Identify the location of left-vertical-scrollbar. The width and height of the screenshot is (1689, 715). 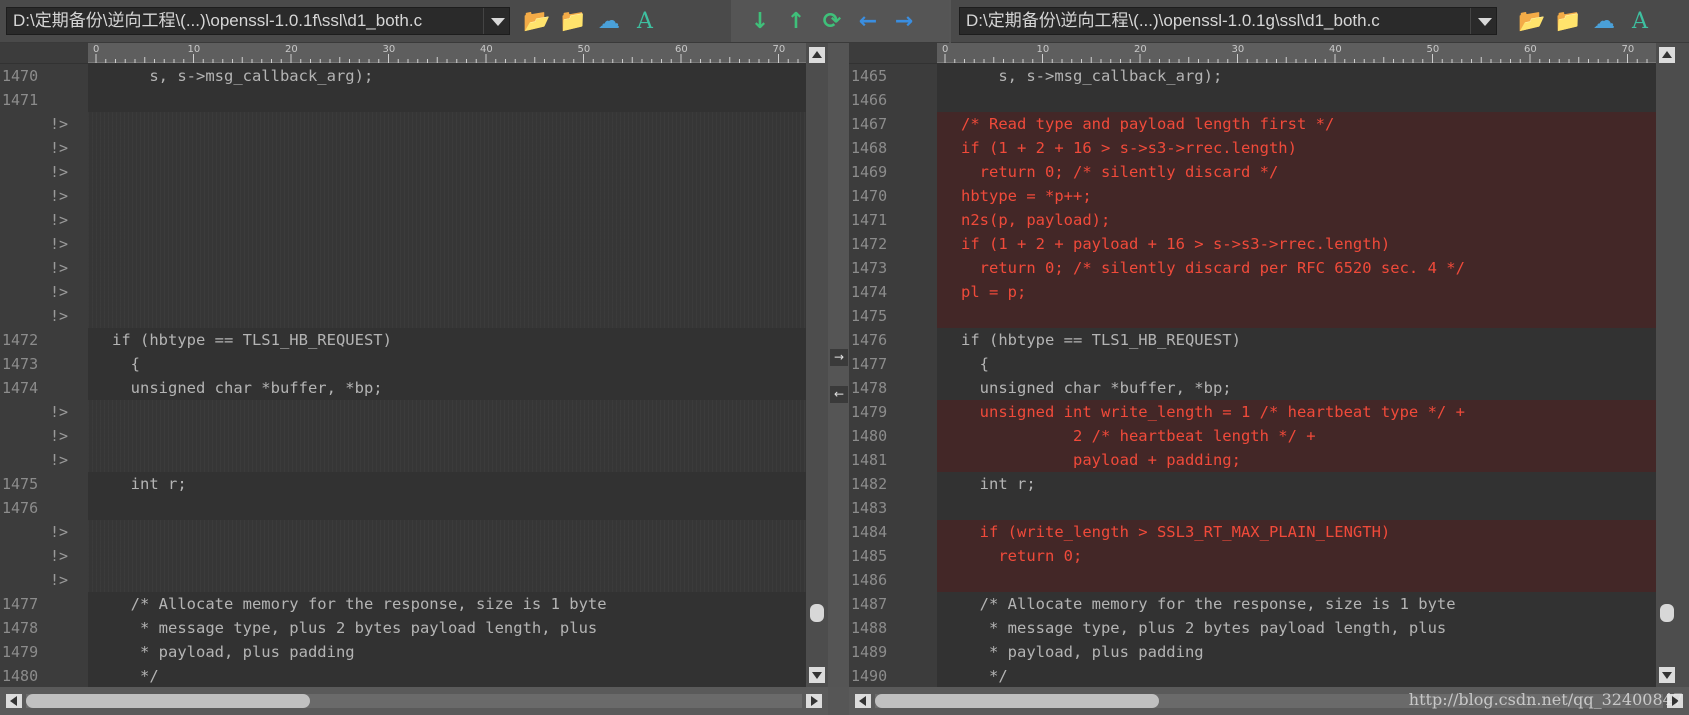
(817, 365).